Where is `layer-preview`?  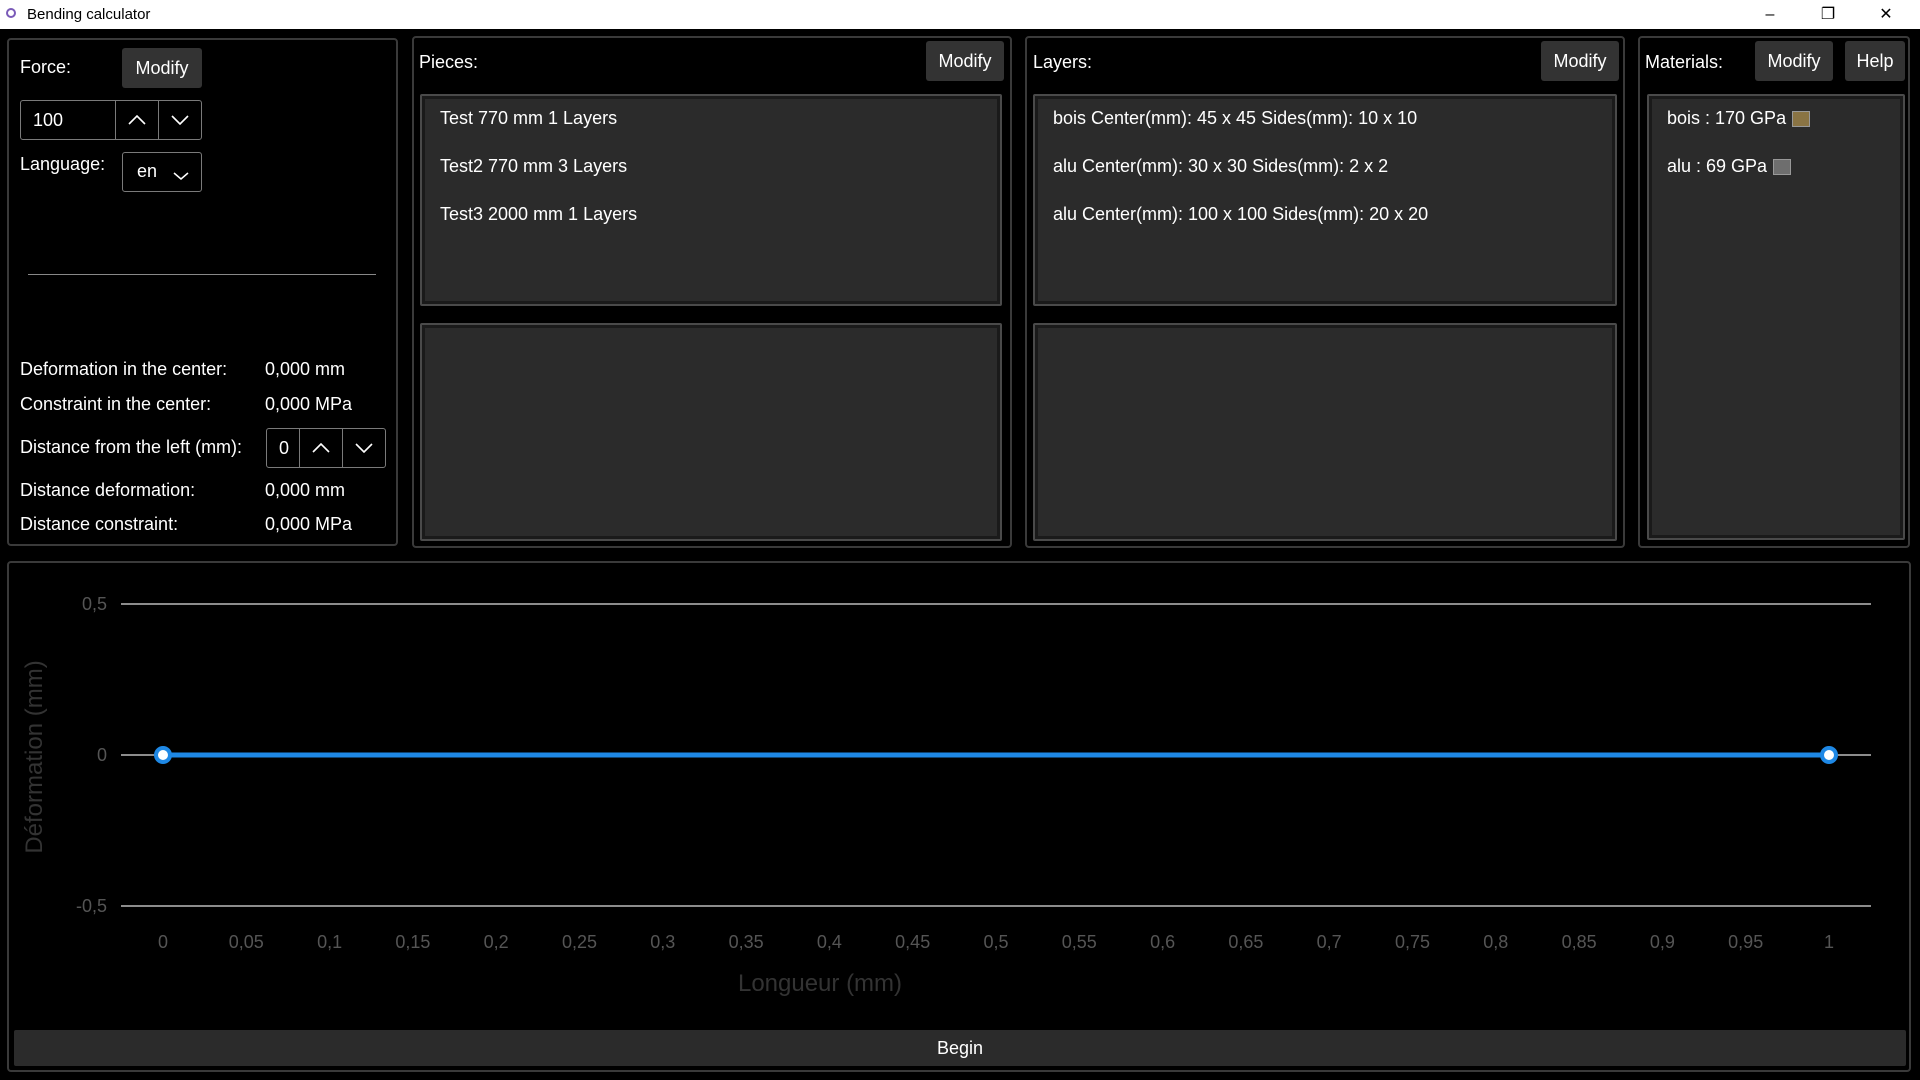
layer-preview is located at coordinates (1325, 432).